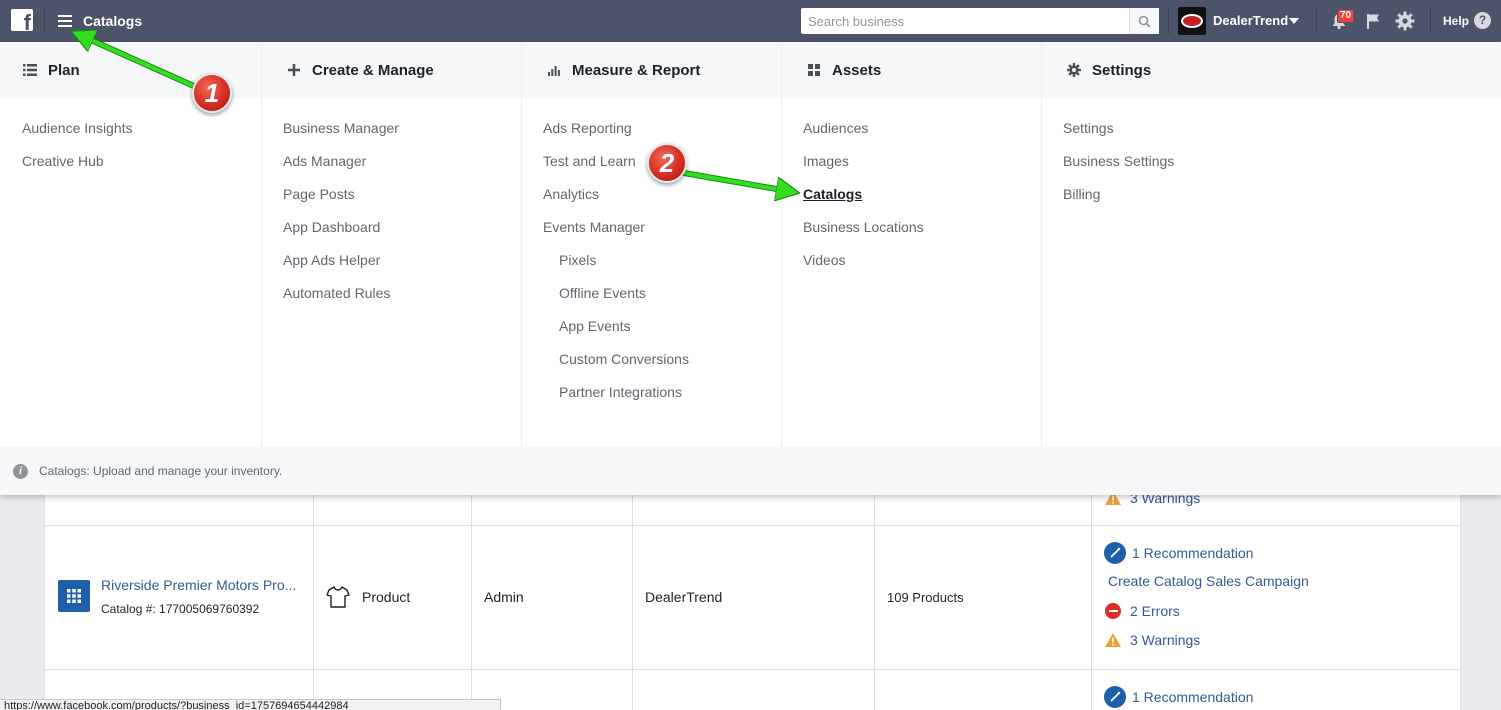  I want to click on chevron-down-icon, so click(1294, 21).